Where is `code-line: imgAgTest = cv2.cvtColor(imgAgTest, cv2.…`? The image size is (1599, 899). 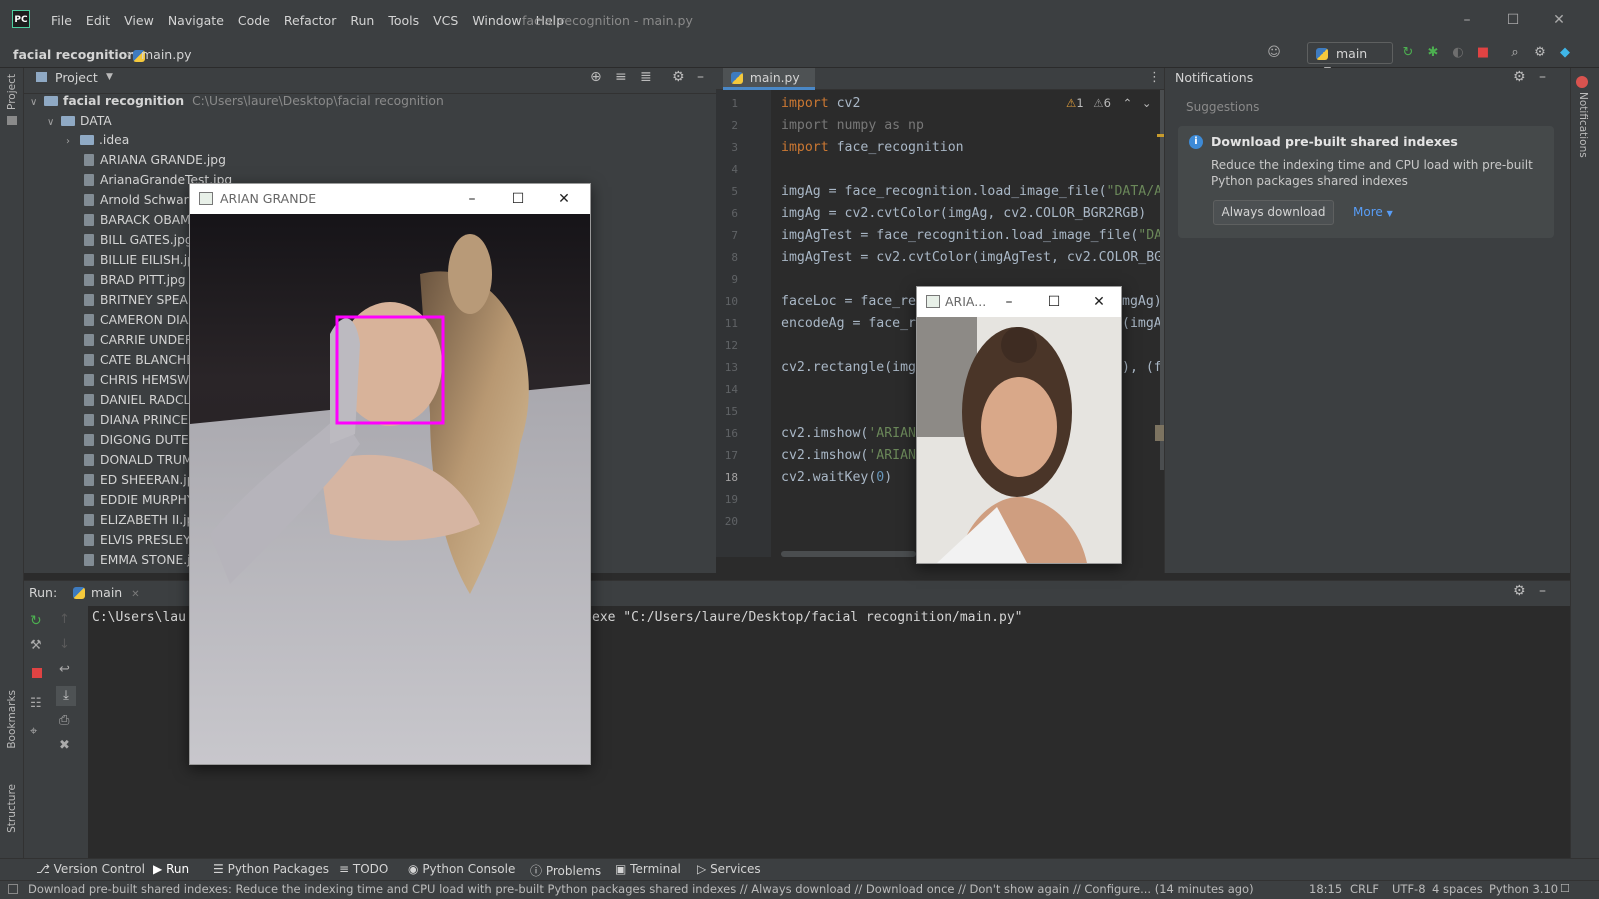 code-line: imgAgTest = cv2.cvtColor(imgAgTest, cv2.… is located at coordinates (975, 257).